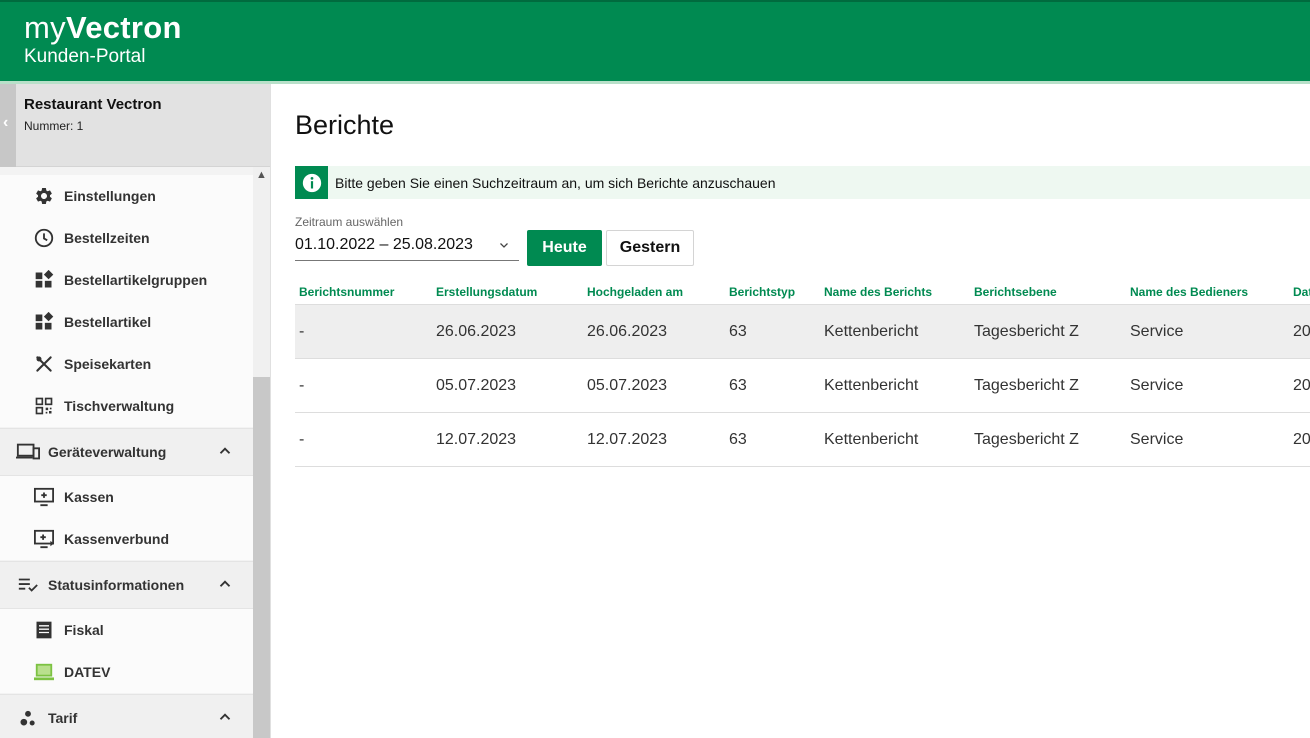 Image resolution: width=1310 pixels, height=738 pixels. I want to click on sidebar-item-label: Bestellartikel, so click(108, 322).